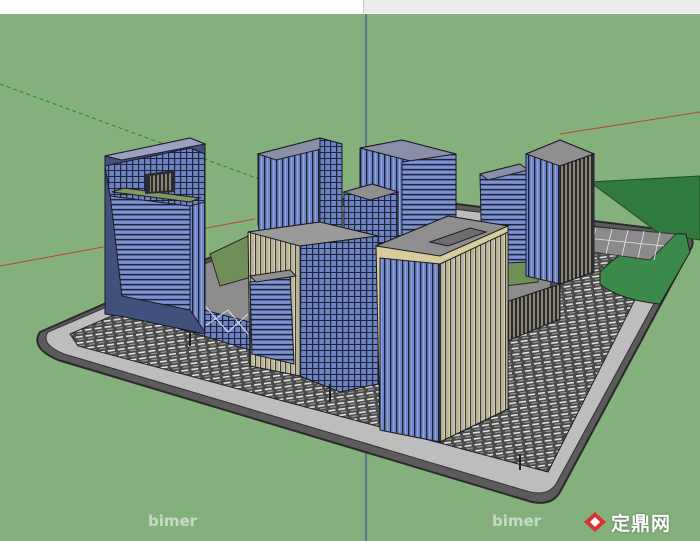 This screenshot has height=541, width=700. I want to click on brand-name: 定鼎网, so click(641, 523).